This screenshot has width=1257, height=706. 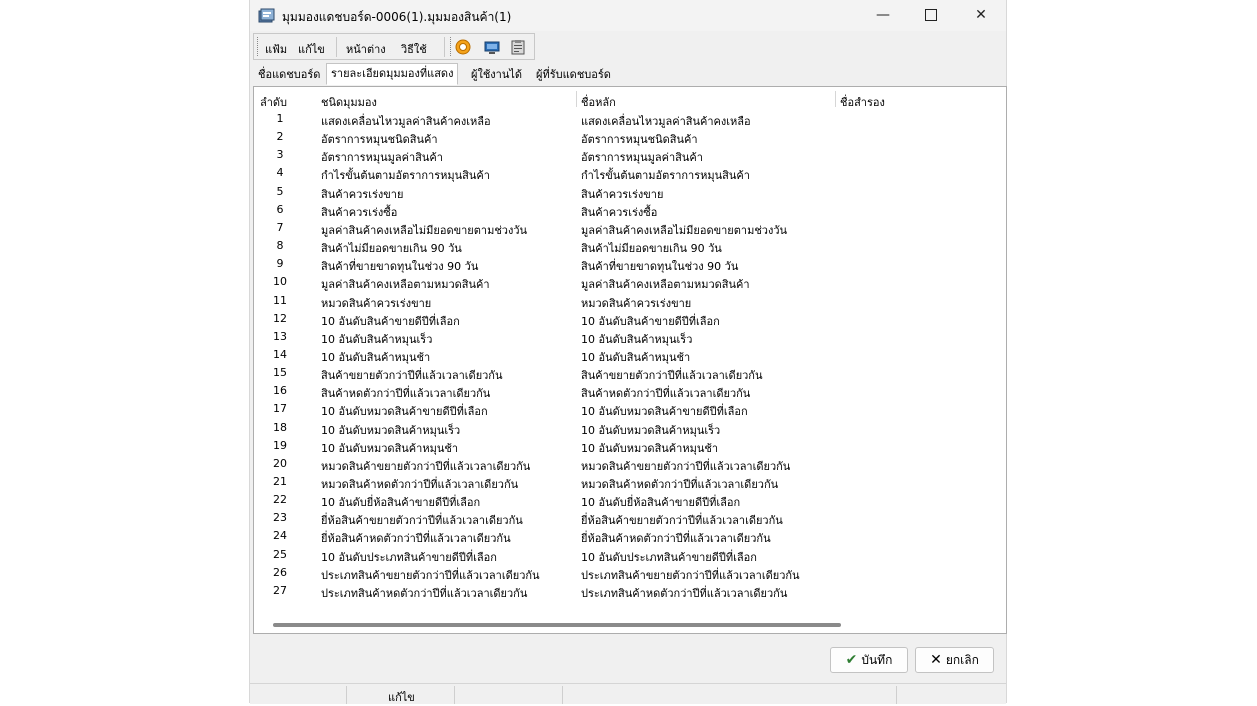 What do you see at coordinates (280, 427) in the screenshot?
I see `row-seq-cell: 18` at bounding box center [280, 427].